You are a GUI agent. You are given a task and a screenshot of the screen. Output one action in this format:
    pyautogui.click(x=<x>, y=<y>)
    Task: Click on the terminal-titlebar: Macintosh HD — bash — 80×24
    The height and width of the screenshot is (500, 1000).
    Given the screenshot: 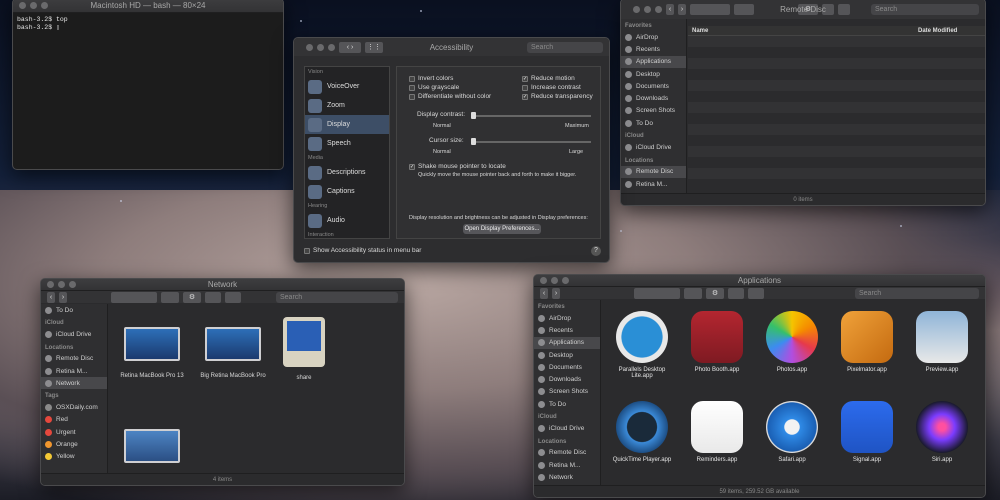 What is the action you would take?
    pyautogui.click(x=148, y=6)
    